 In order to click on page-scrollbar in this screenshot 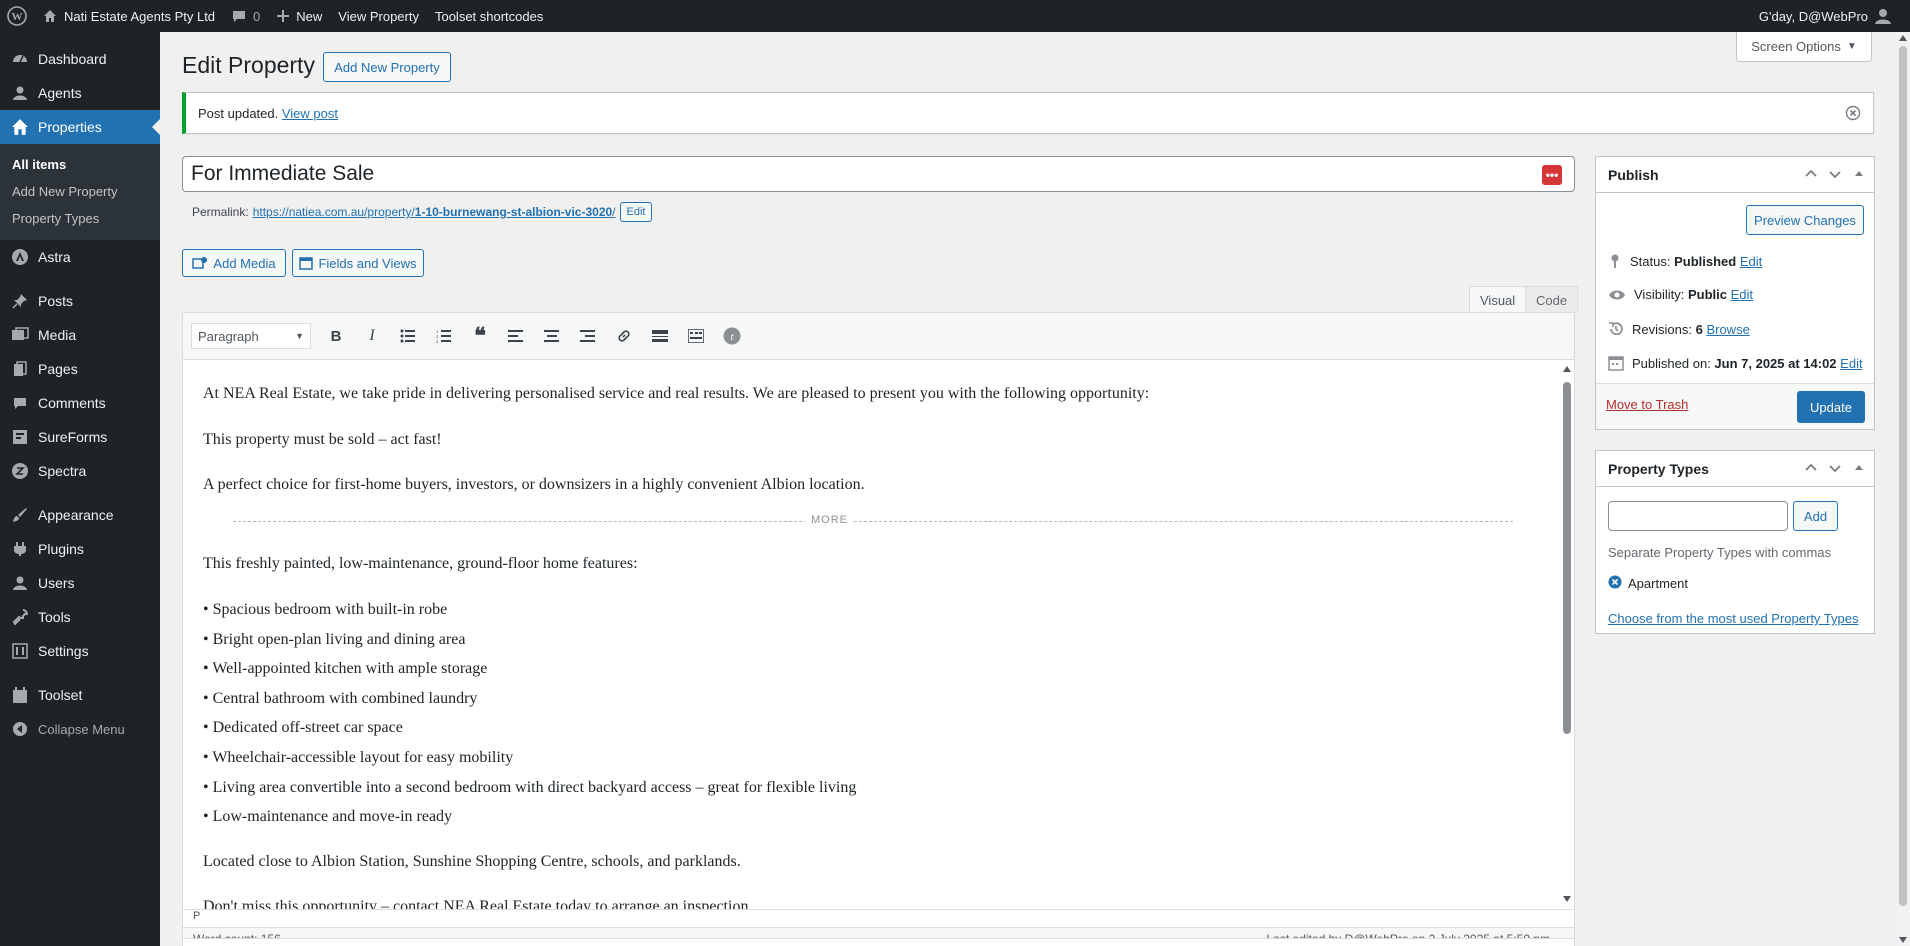, I will do `click(1903, 489)`.